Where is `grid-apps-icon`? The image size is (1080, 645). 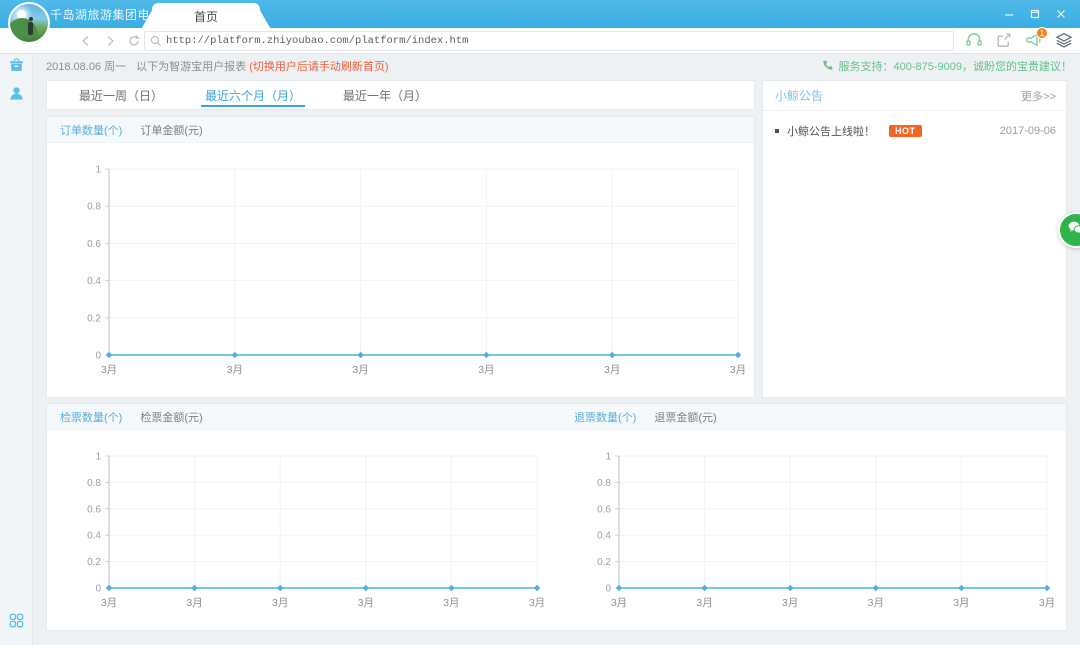
grid-apps-icon is located at coordinates (16, 623).